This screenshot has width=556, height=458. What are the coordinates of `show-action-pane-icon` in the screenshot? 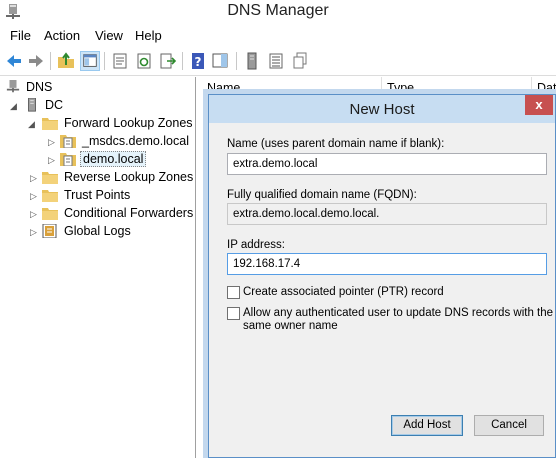 It's located at (220, 61).